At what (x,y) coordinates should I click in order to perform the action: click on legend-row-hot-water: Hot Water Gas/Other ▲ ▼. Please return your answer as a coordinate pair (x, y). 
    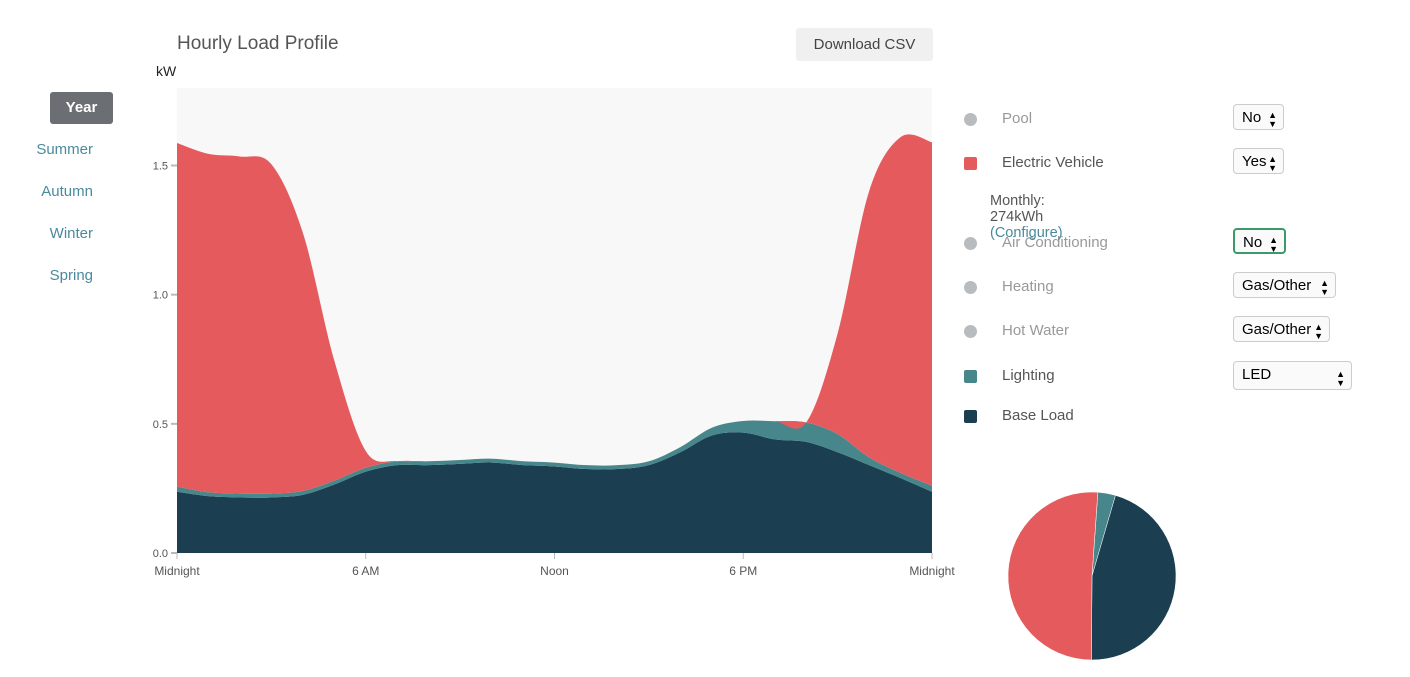
    Looking at the image, I should click on (1160, 331).